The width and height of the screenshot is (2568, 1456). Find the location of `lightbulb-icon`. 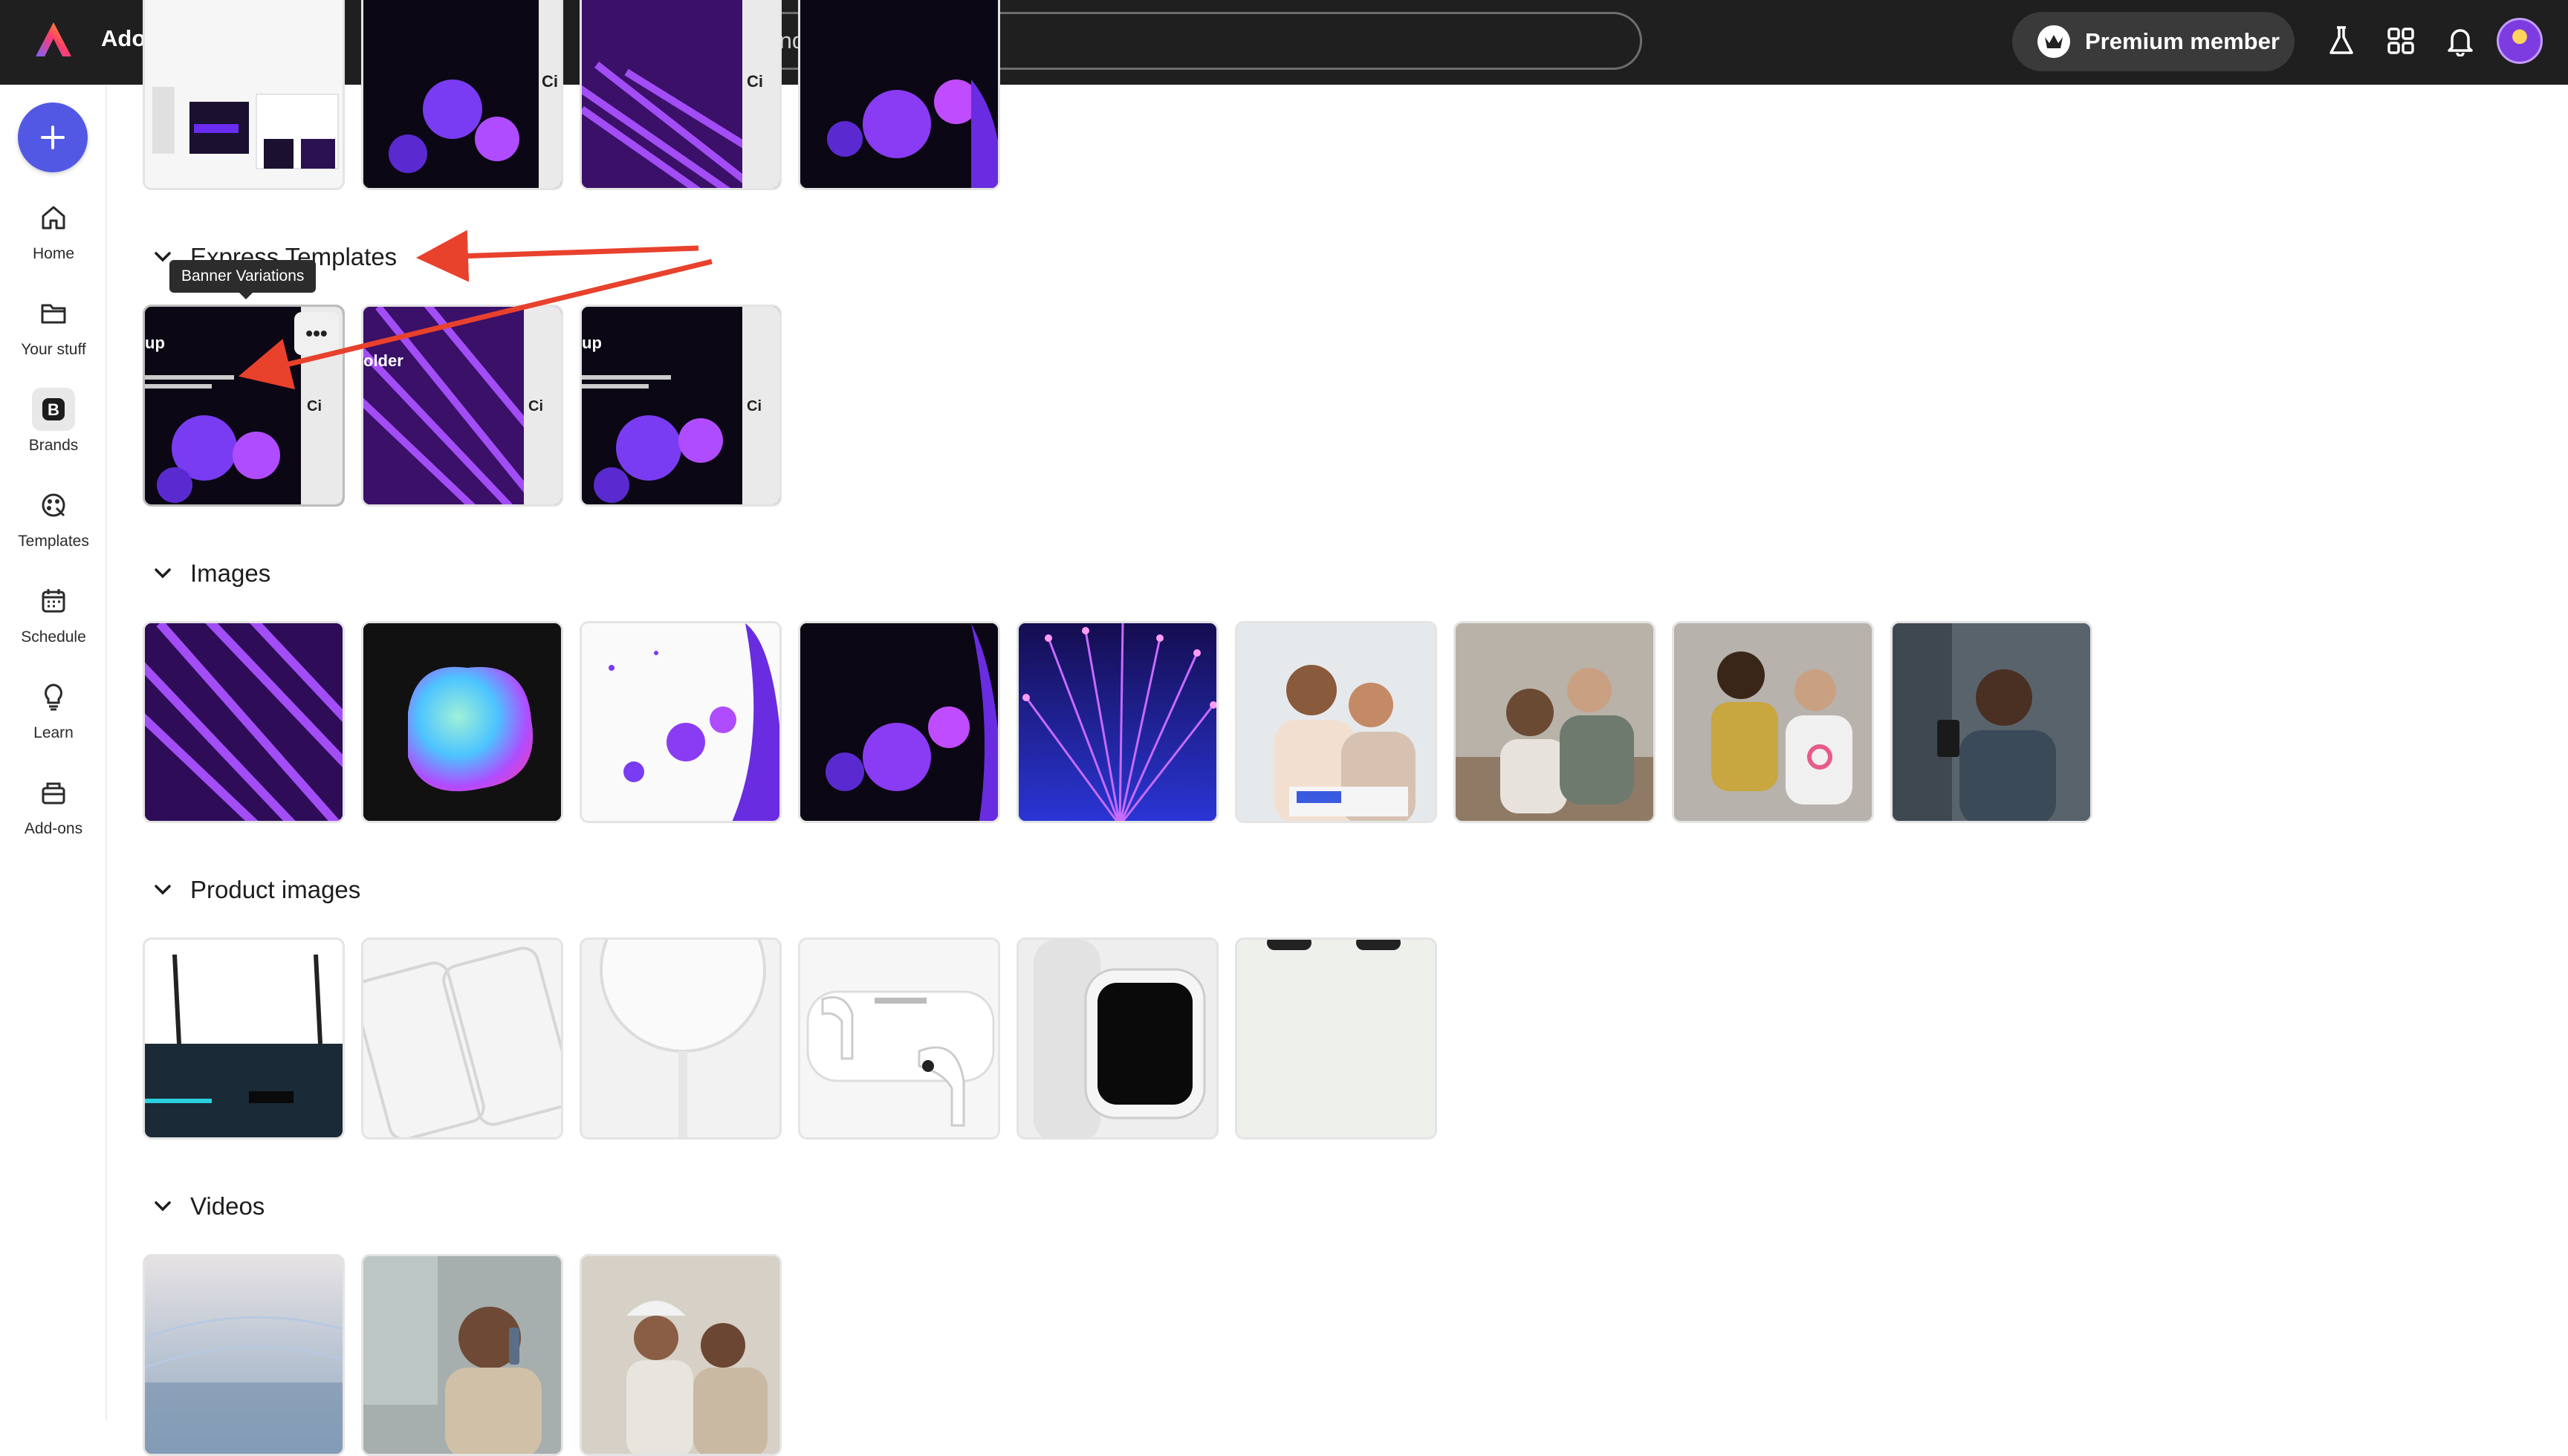

lightbulb-icon is located at coordinates (53, 697).